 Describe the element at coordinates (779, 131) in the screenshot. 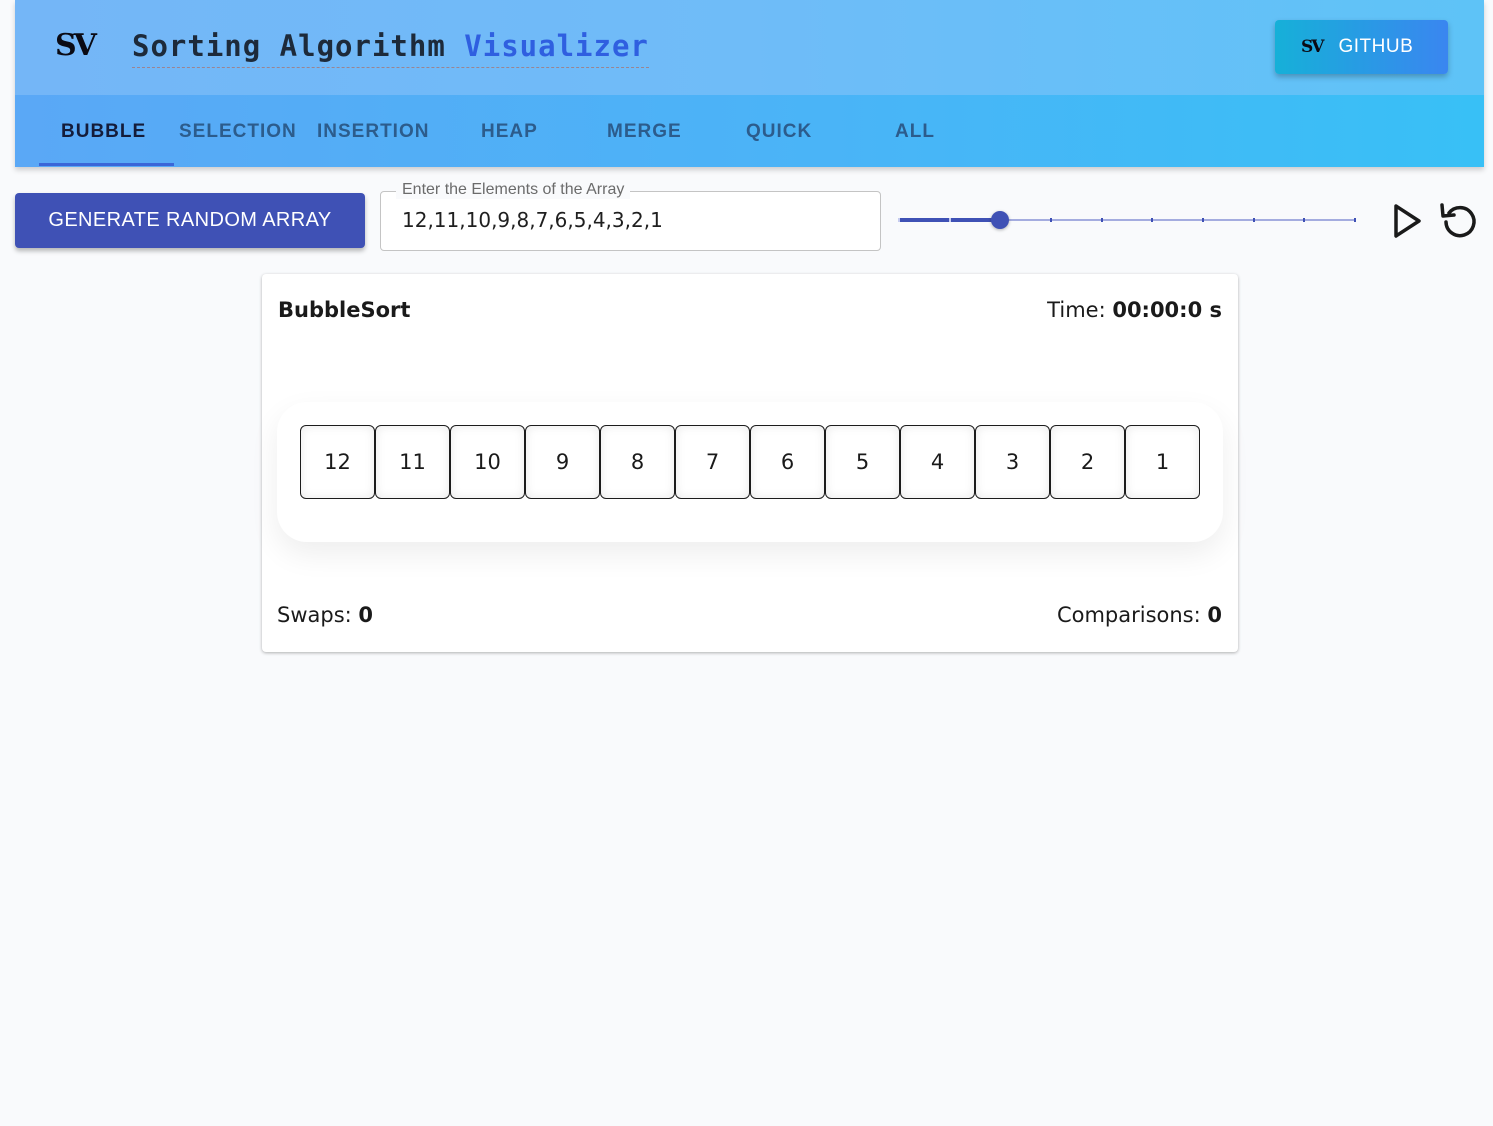

I see `tab-quick: QUICK` at that location.